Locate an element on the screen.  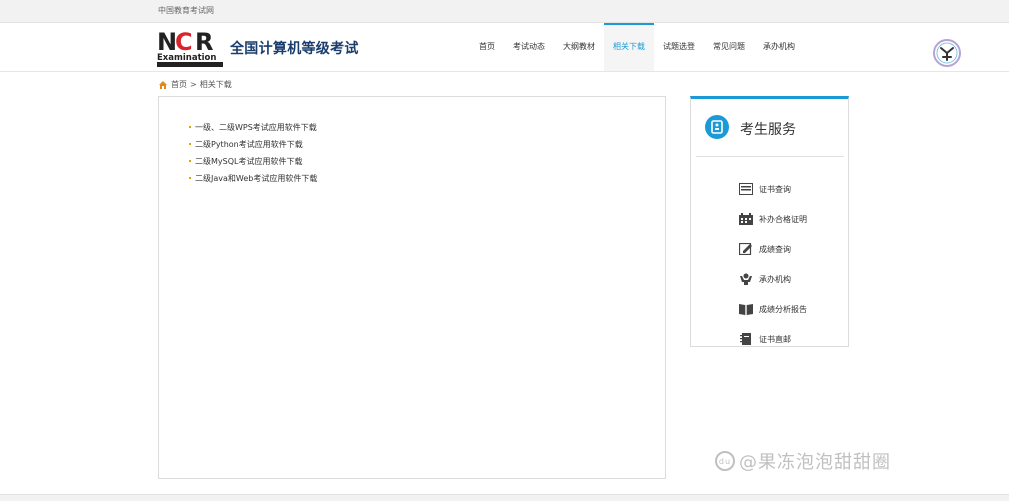
breadcrumb: 首页 > 相关下载 is located at coordinates (195, 84).